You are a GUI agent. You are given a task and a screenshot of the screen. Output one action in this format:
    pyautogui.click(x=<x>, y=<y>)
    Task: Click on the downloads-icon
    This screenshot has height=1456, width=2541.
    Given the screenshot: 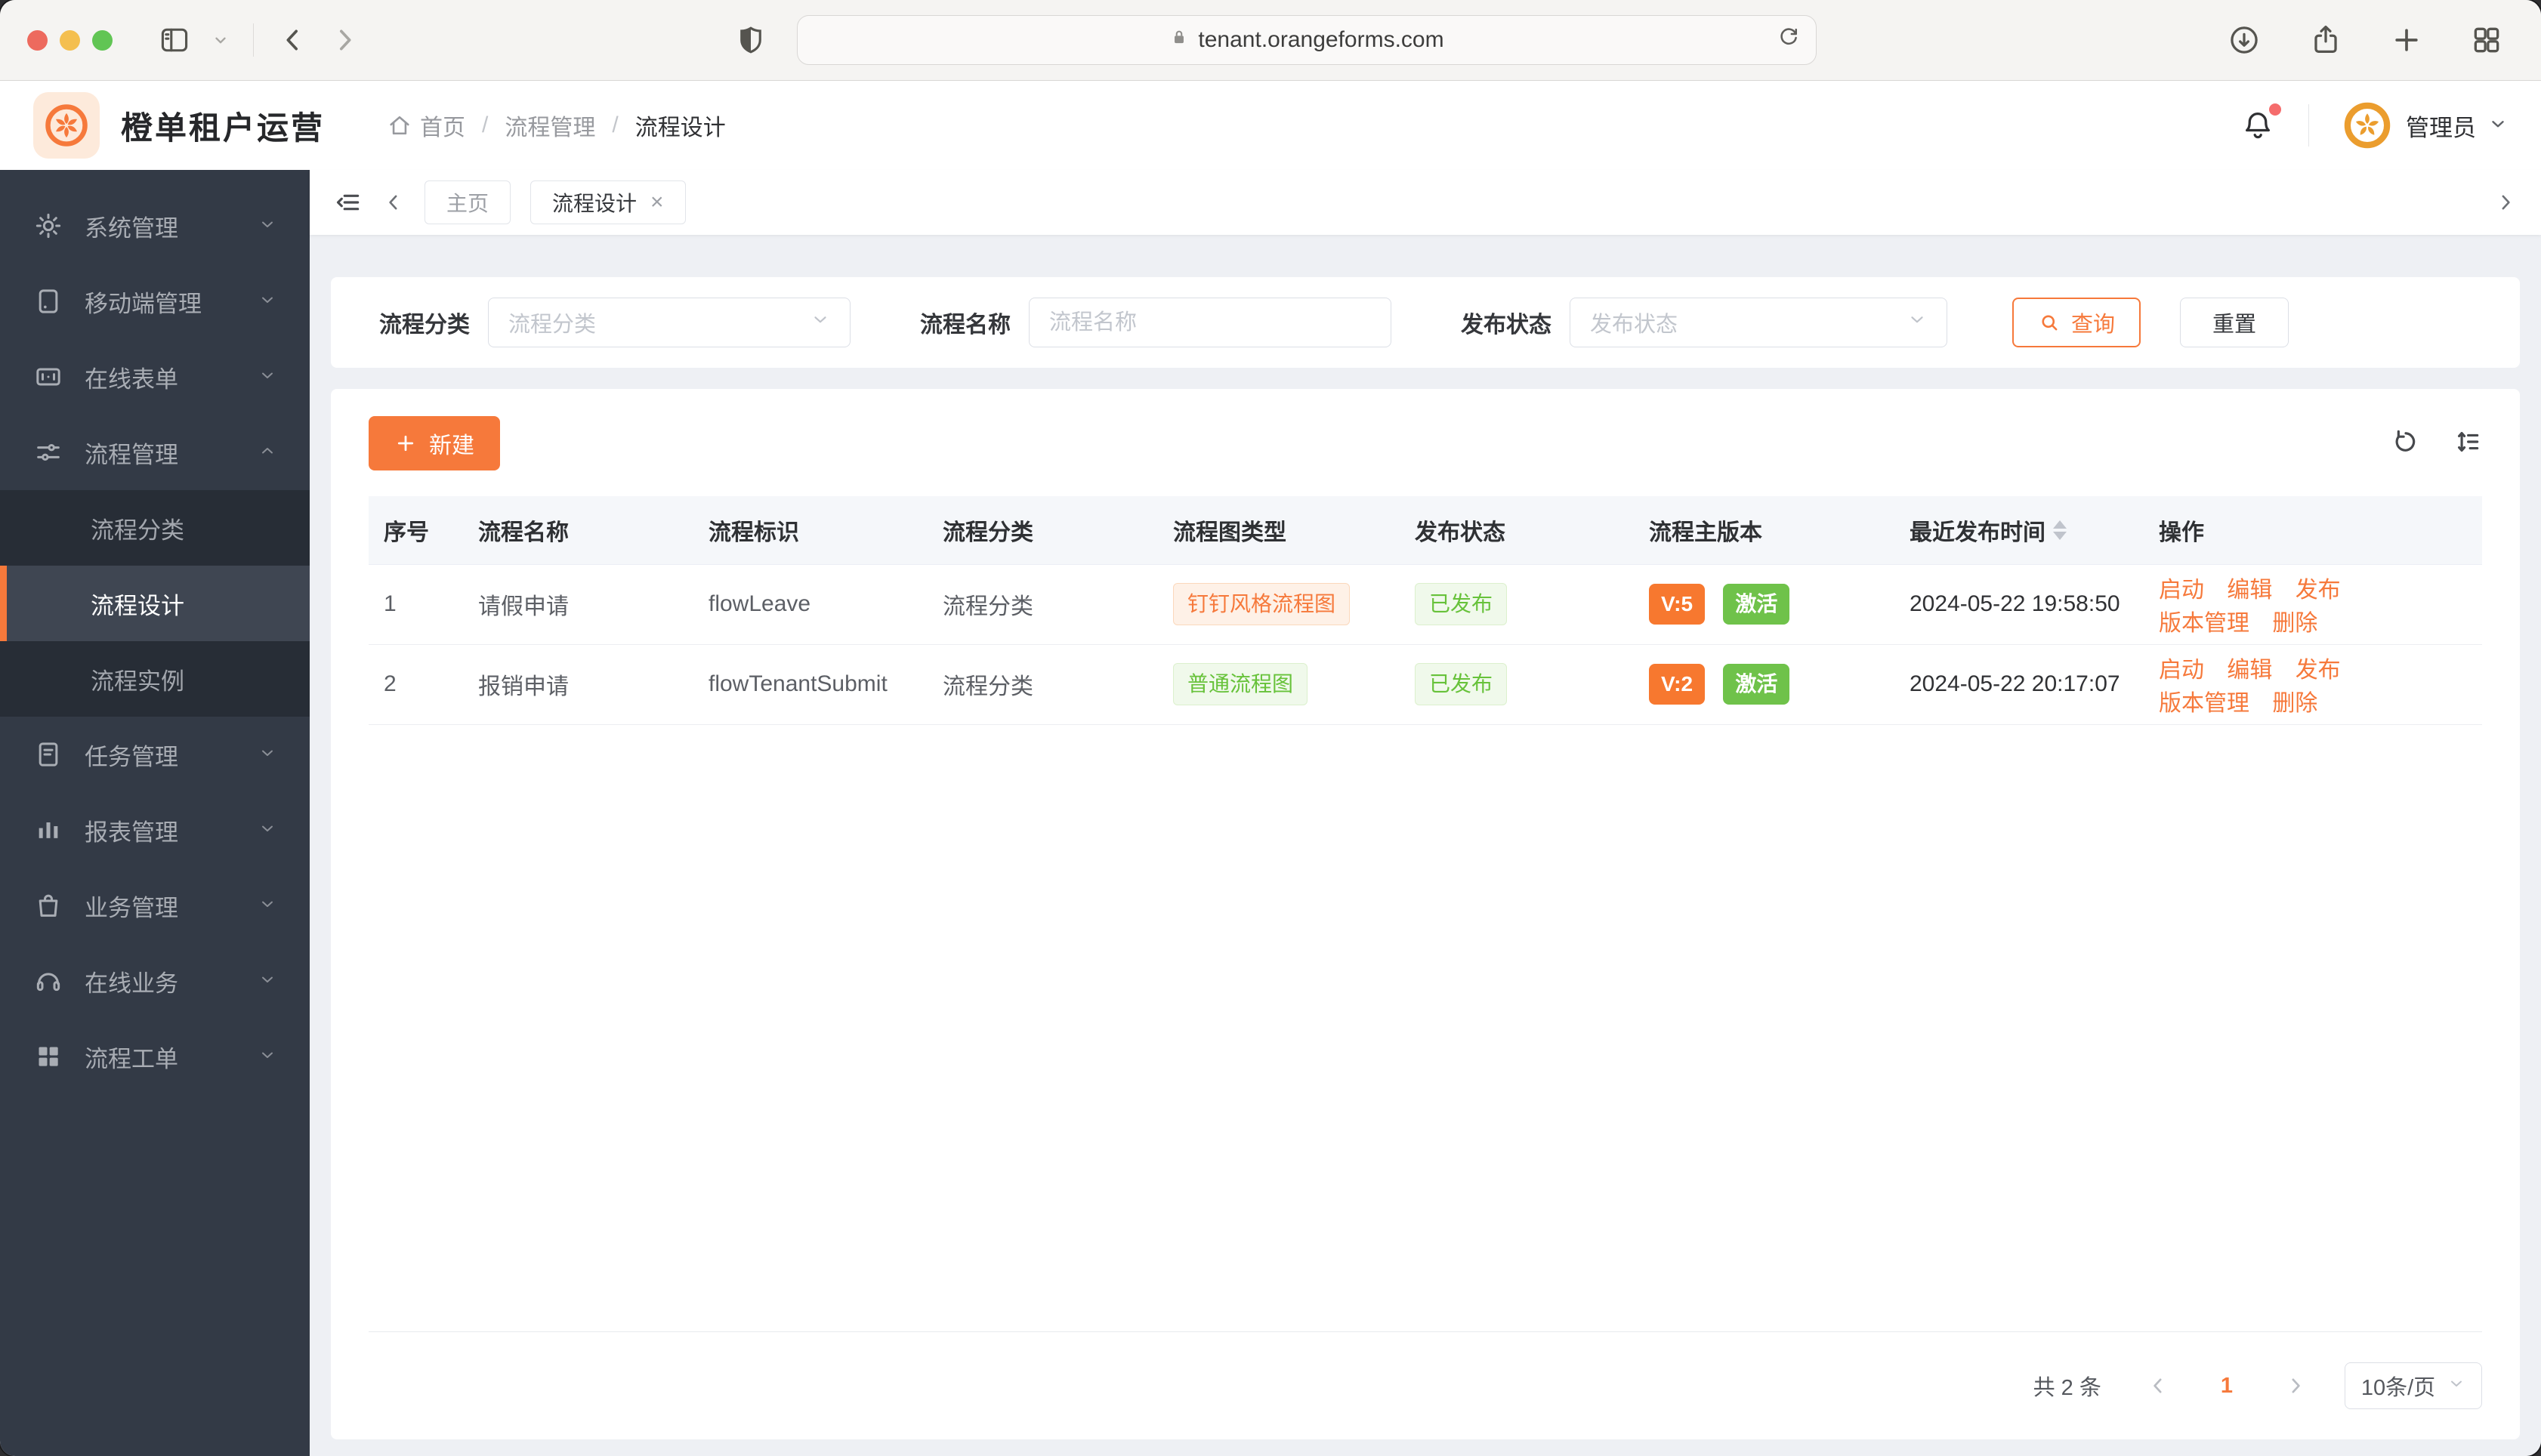 What is the action you would take?
    pyautogui.click(x=2244, y=40)
    